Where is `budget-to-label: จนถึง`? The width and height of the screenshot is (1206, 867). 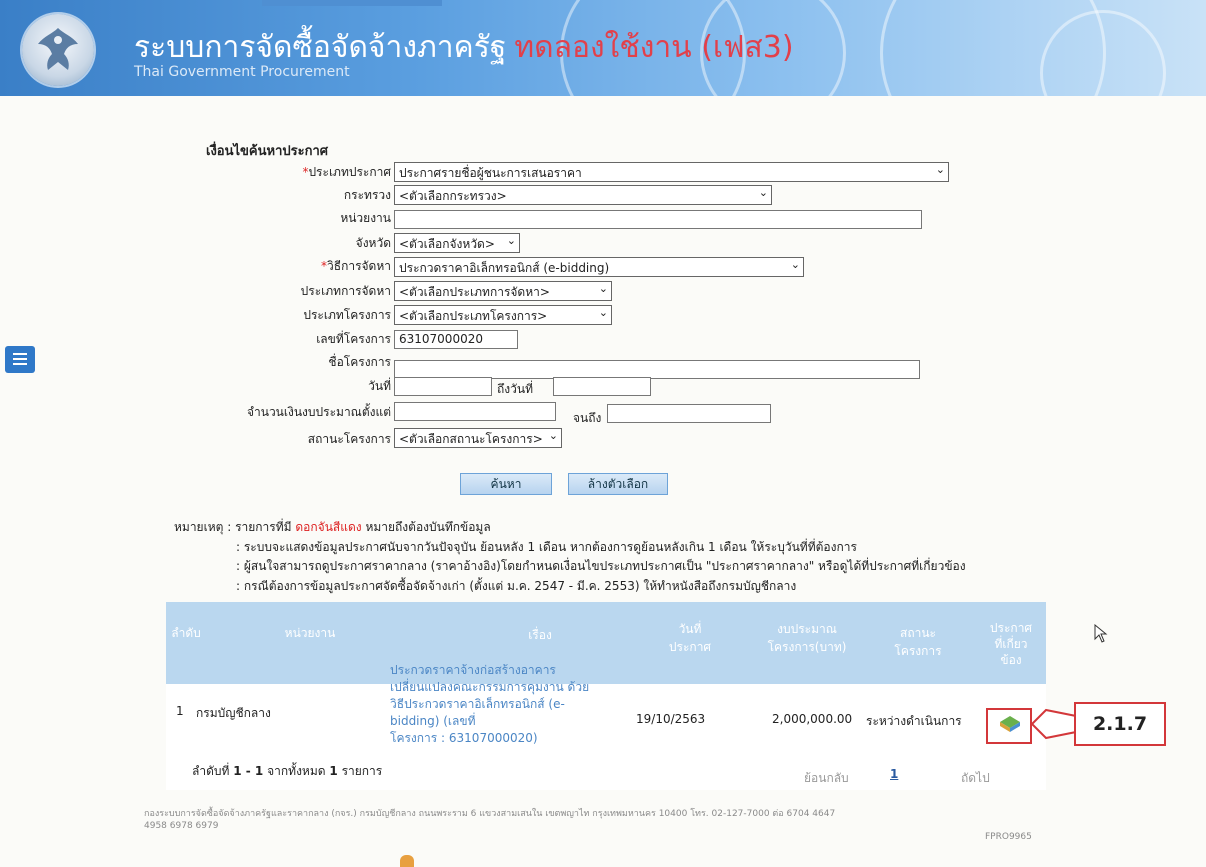 budget-to-label: จนถึง is located at coordinates (587, 418).